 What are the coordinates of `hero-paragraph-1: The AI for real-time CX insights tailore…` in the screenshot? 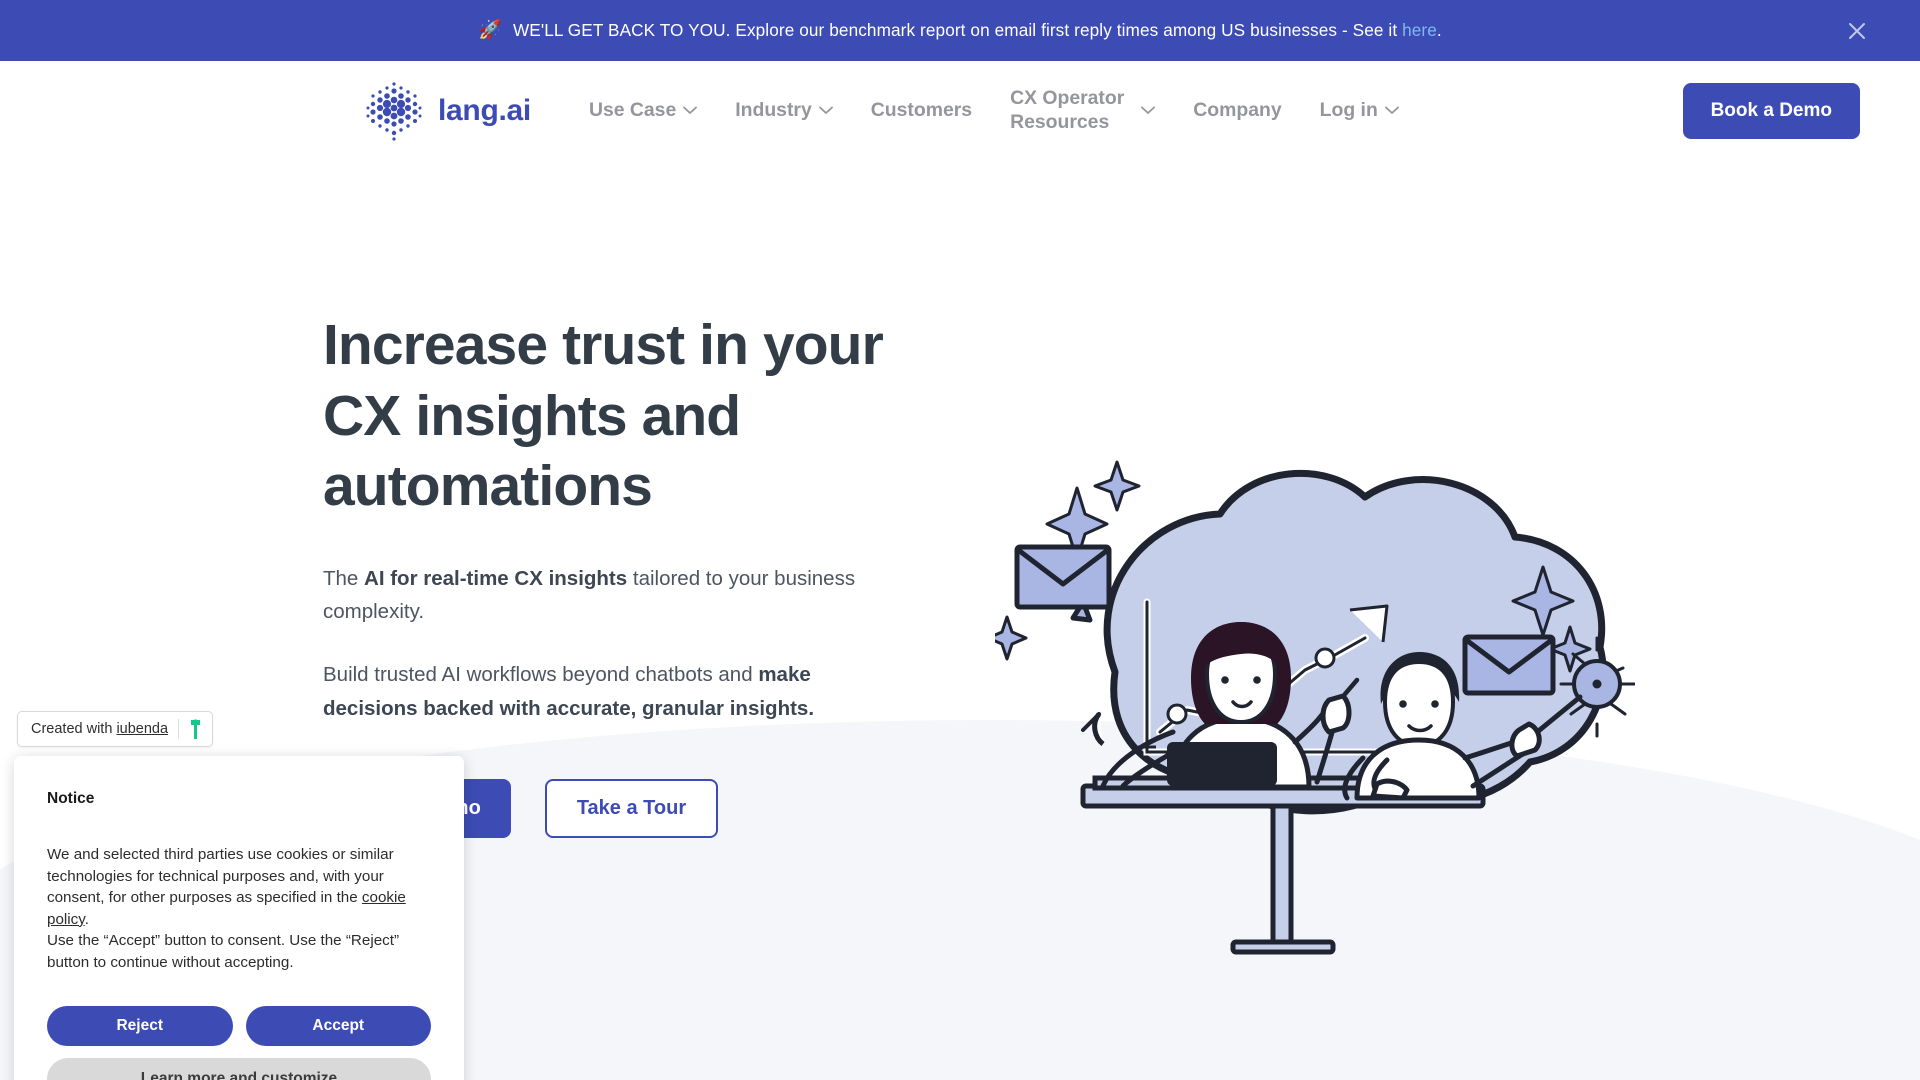 It's located at (589, 595).